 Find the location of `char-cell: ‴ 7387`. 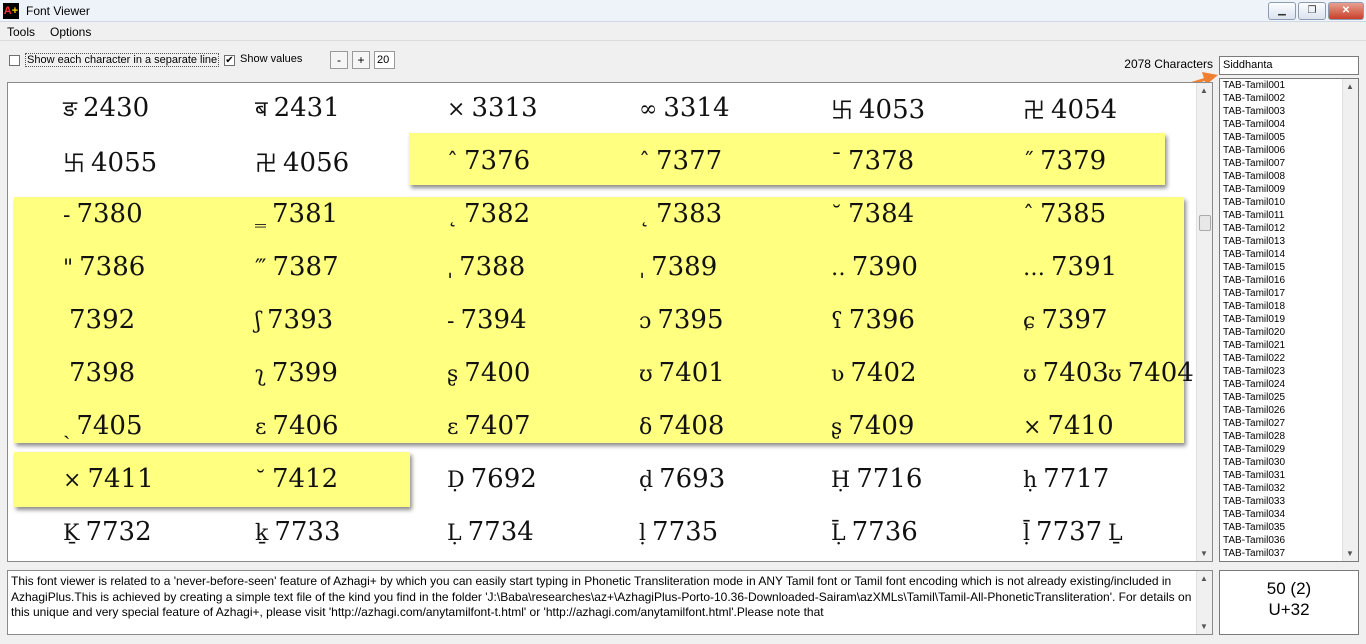

char-cell: ‴ 7387 is located at coordinates (297, 267).